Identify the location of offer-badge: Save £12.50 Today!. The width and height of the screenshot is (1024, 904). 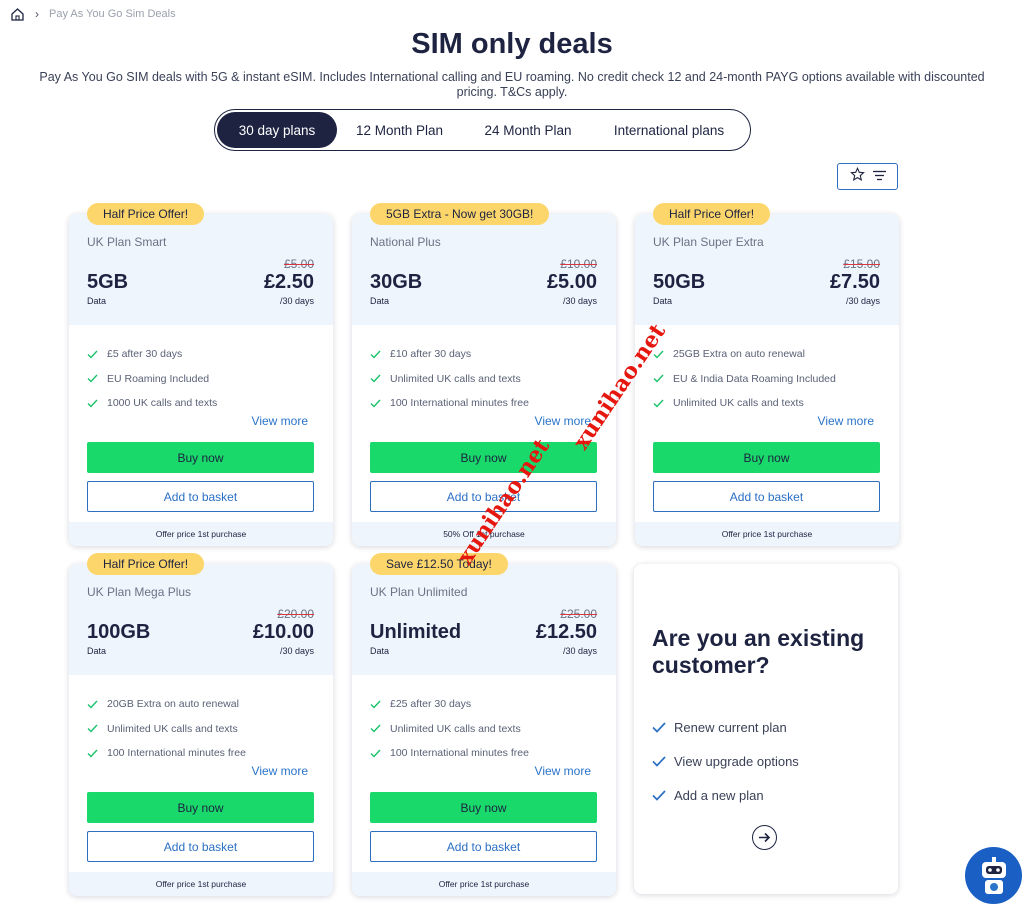
(439, 564).